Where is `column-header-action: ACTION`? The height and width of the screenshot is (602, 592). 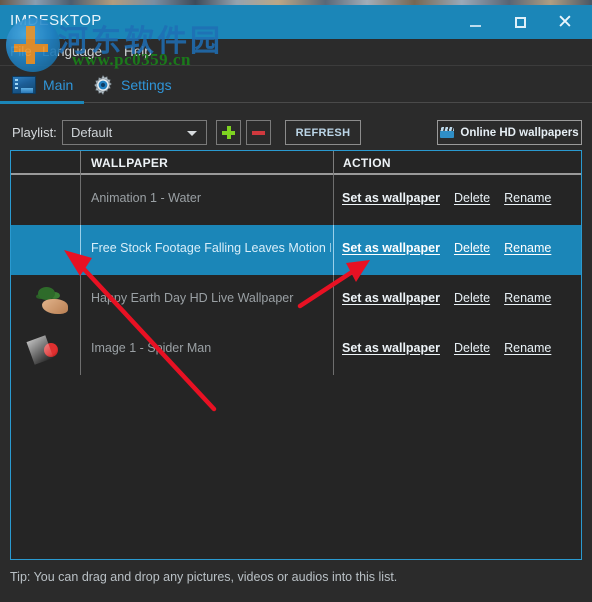 column-header-action: ACTION is located at coordinates (367, 163).